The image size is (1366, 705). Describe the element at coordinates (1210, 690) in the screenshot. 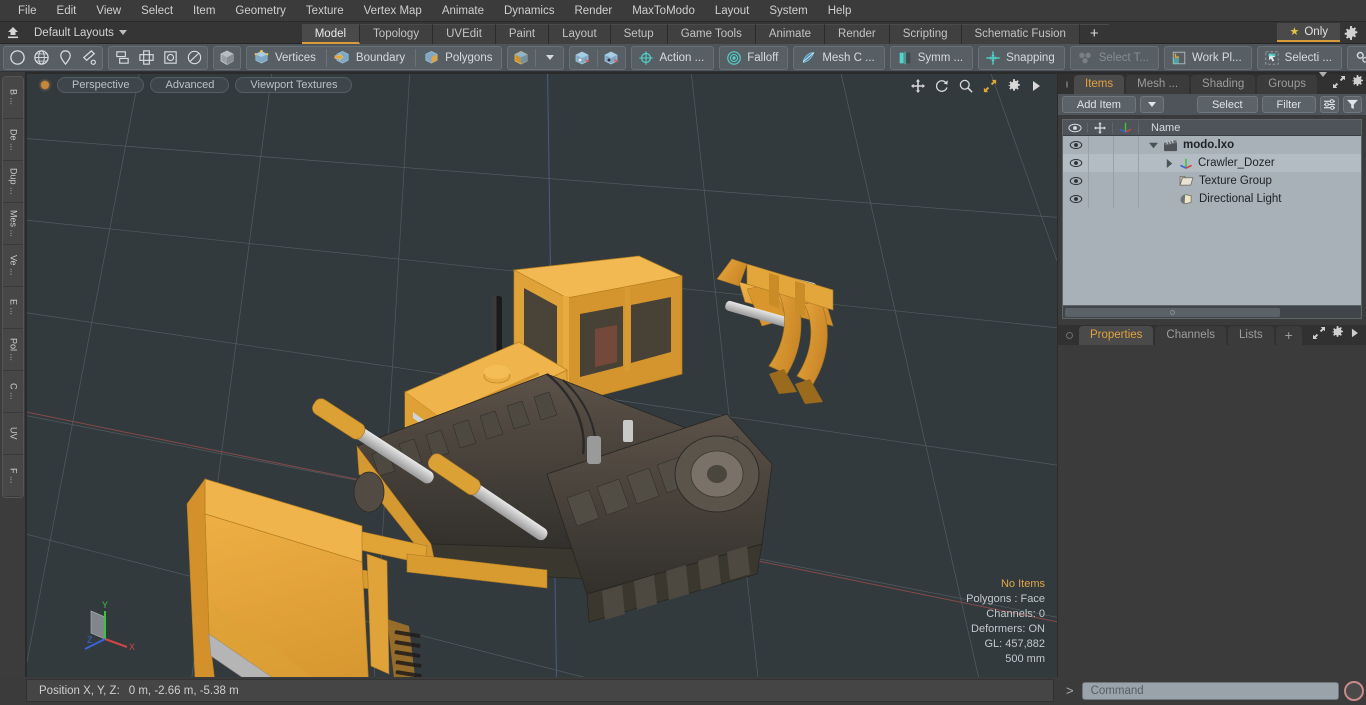

I see `command-input: Command` at that location.